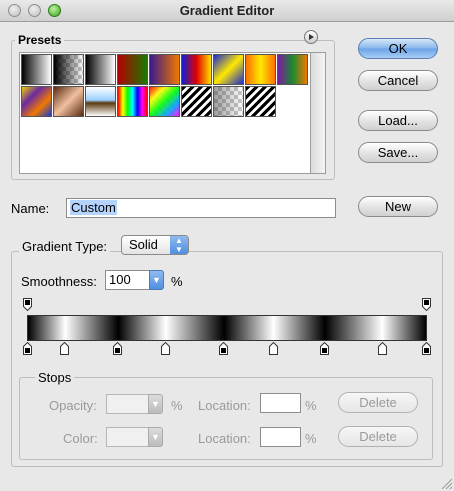  I want to click on window-title: Gradient Editor, so click(227, 10).